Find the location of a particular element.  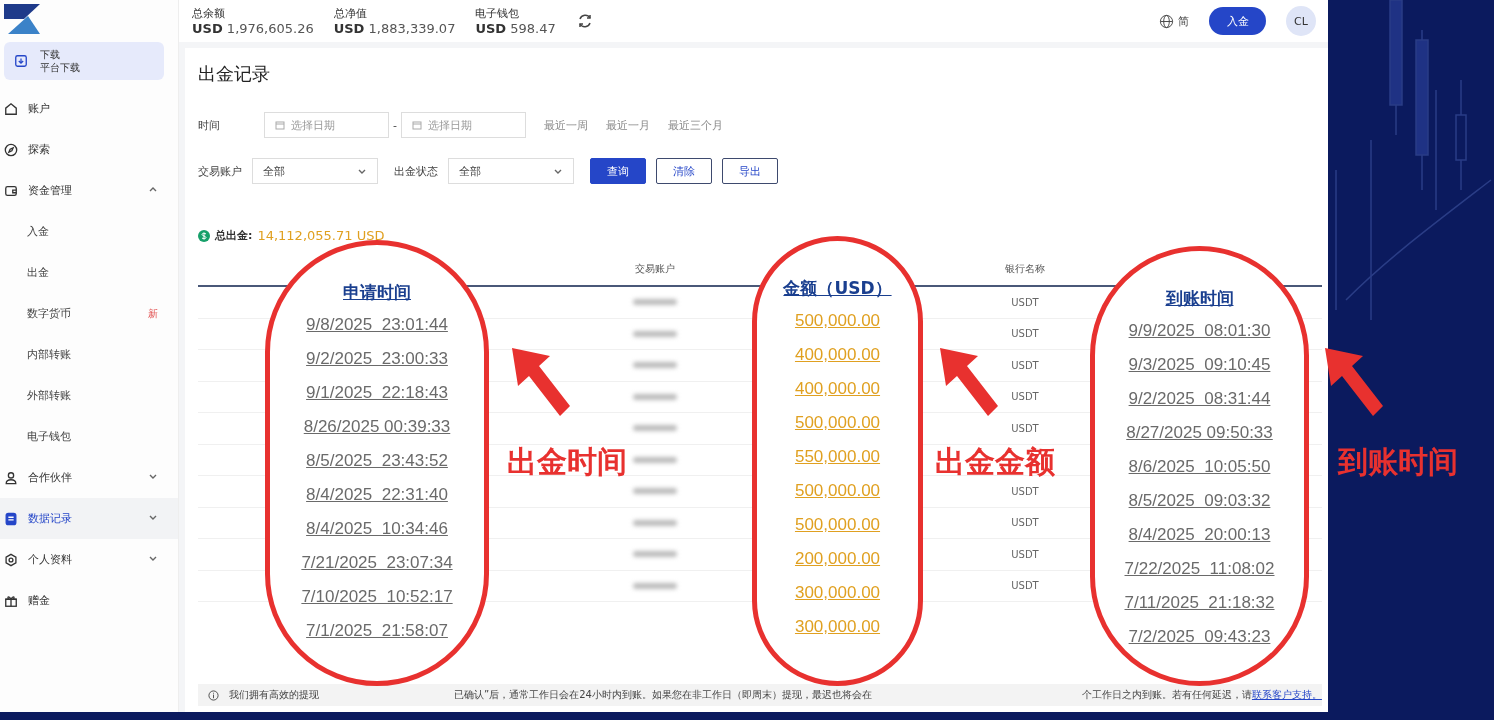

nav-item: 个人资料 is located at coordinates (89, 559).